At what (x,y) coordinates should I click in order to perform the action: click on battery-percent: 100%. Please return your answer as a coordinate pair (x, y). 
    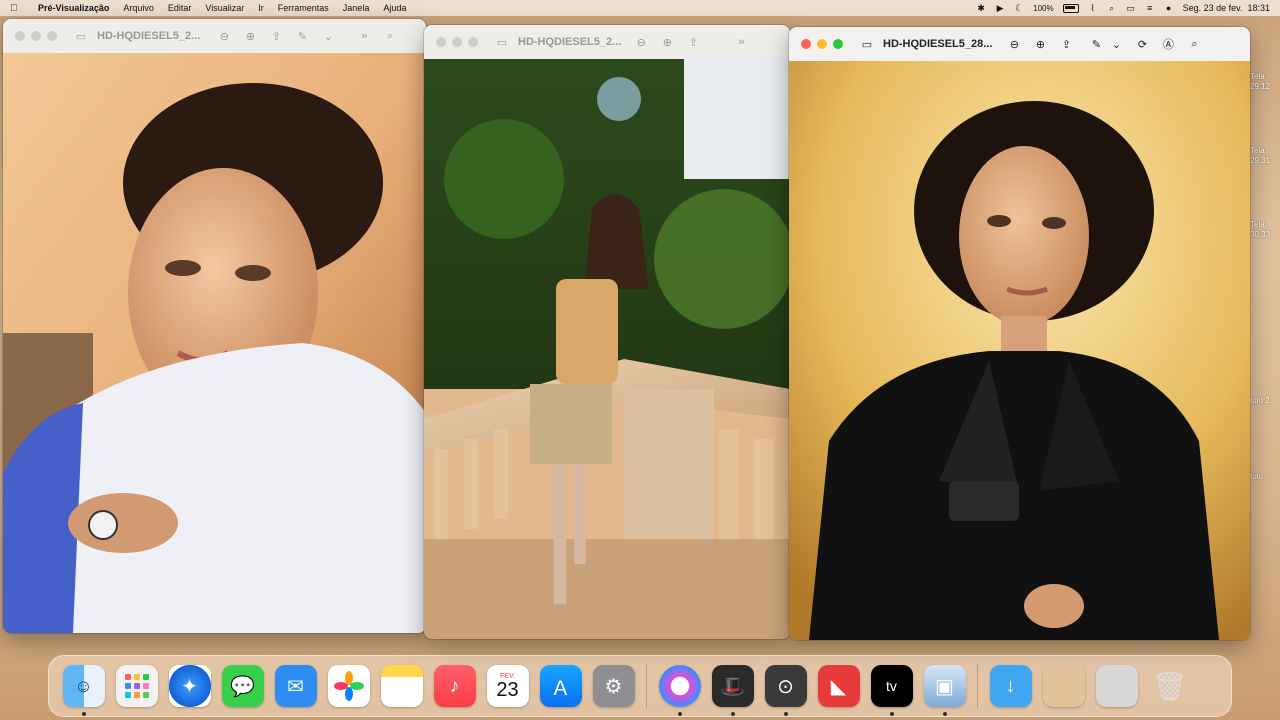
    Looking at the image, I should click on (1043, 8).